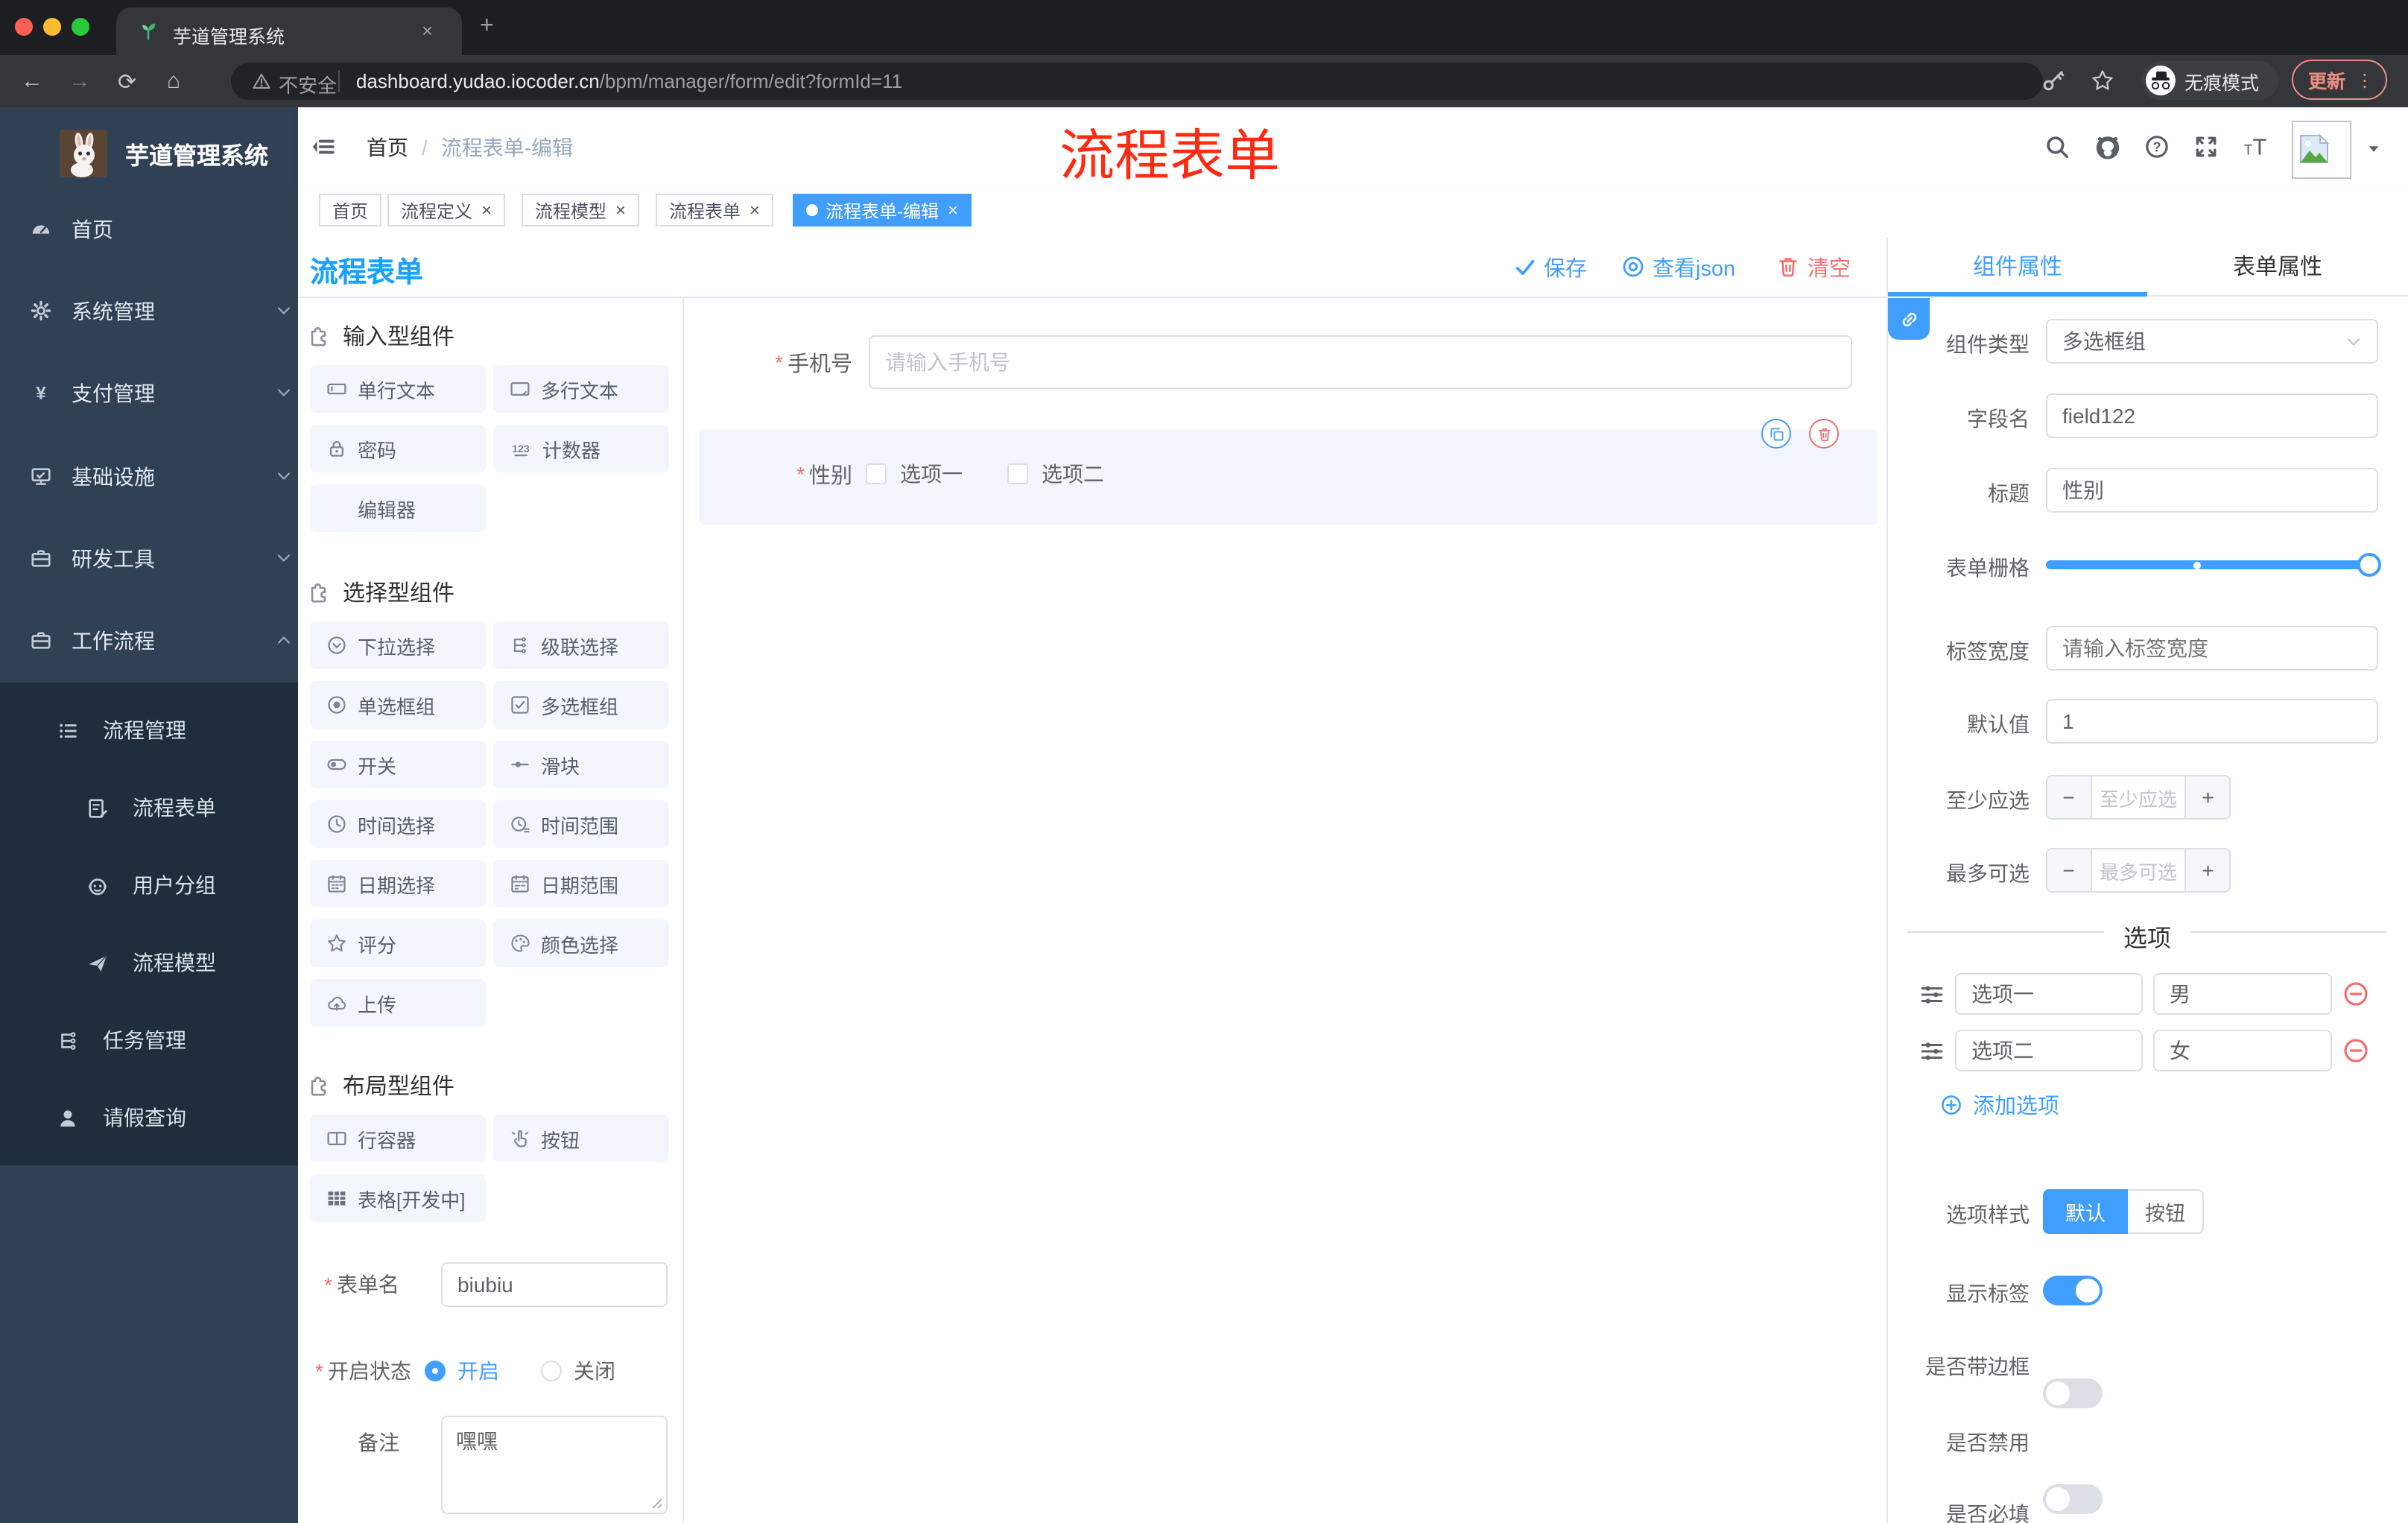 The image size is (2408, 1523). I want to click on label-width-input, so click(2212, 649).